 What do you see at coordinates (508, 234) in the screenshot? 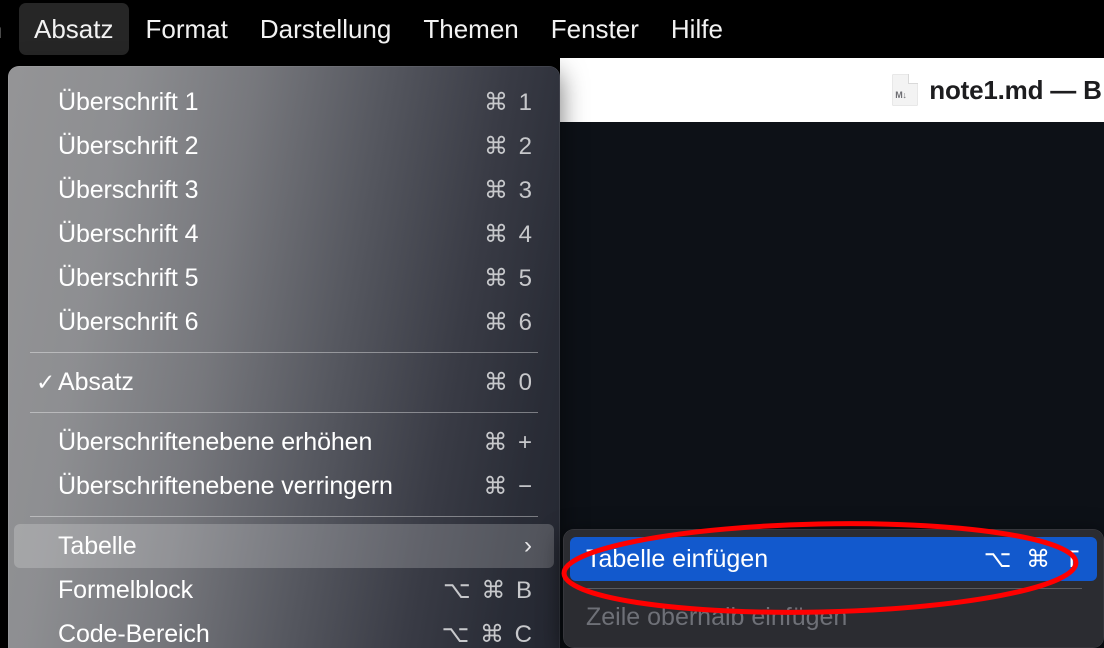
I see `menu-item-shortcut: ⌘ 4` at bounding box center [508, 234].